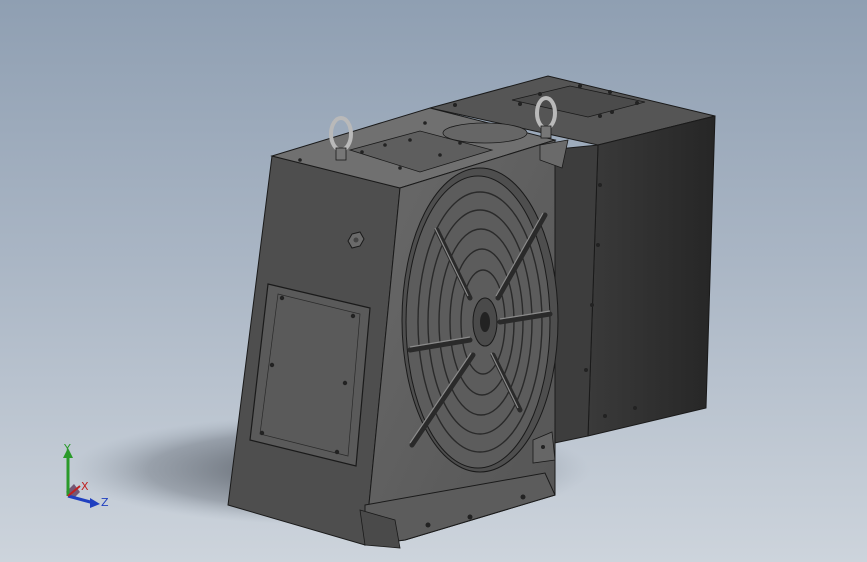 This screenshot has width=867, height=562. Describe the element at coordinates (485, 133) in the screenshot. I see `top-bearing-housing` at that location.